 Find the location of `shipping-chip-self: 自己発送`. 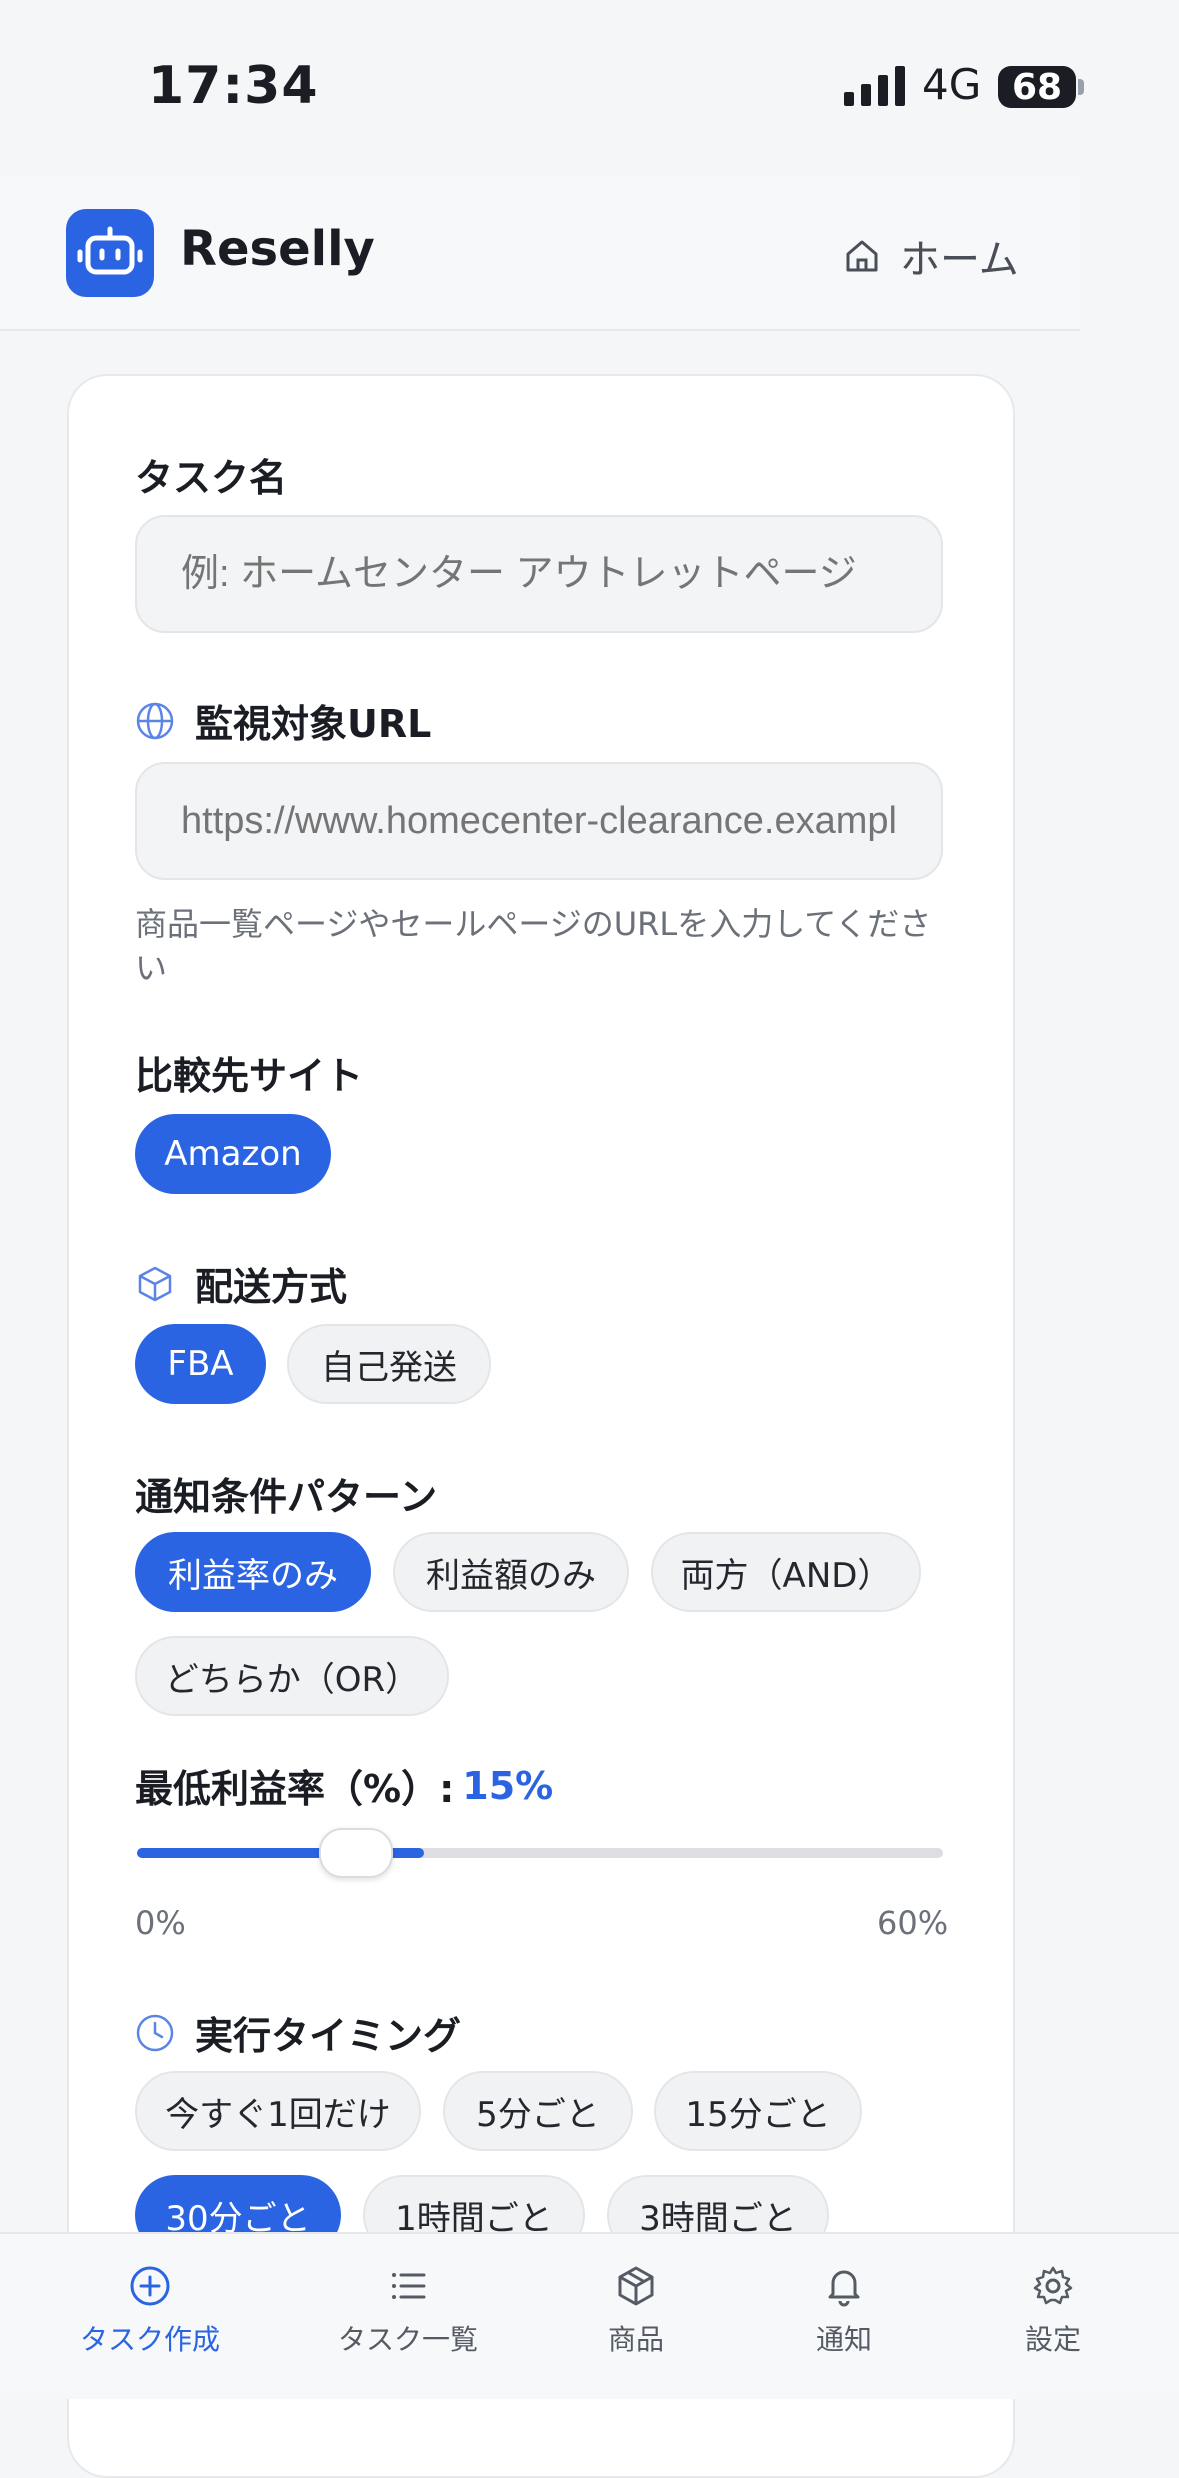

shipping-chip-self: 自己発送 is located at coordinates (389, 1364).